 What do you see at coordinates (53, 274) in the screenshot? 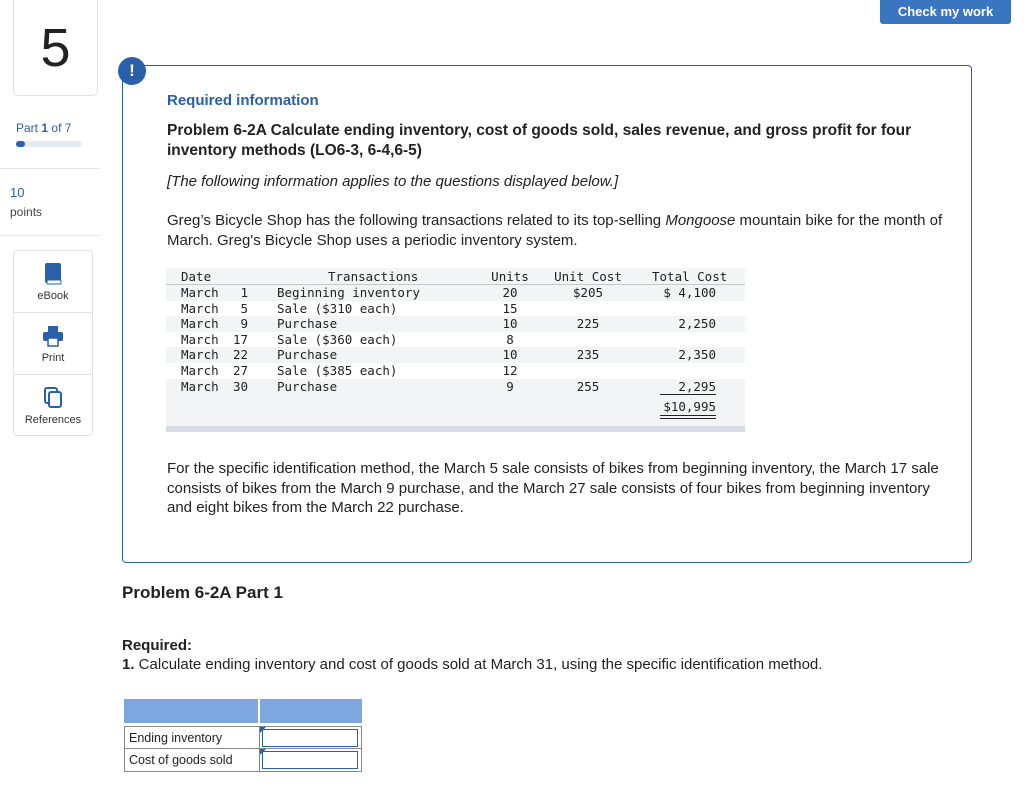
I see `book-icon` at bounding box center [53, 274].